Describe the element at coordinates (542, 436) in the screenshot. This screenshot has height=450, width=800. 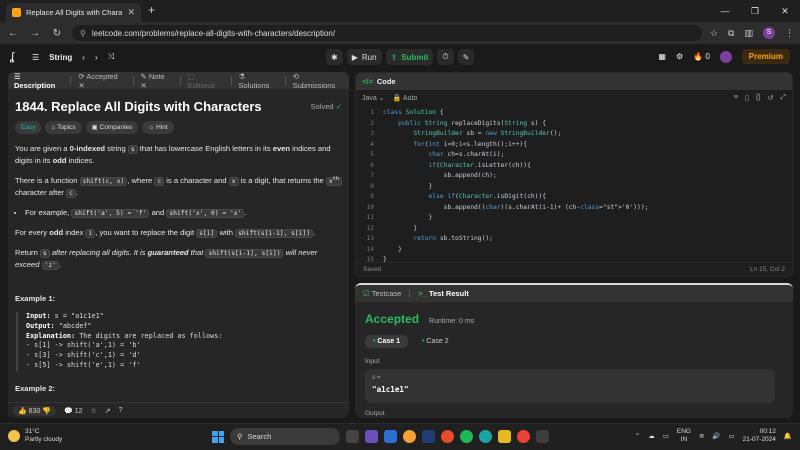
I see `app-icon` at that location.